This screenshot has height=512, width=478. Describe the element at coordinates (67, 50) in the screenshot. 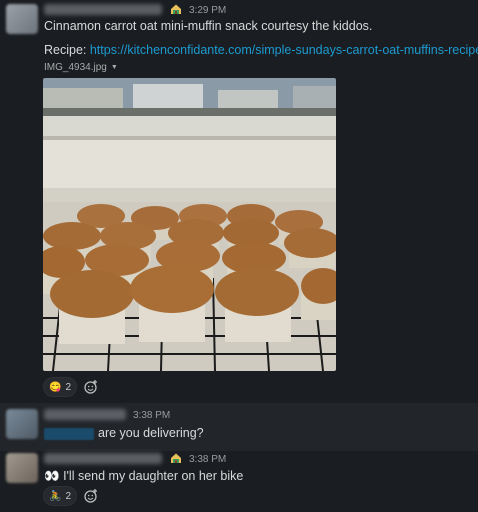

I see `recipe-prefix: Recipe:` at that location.